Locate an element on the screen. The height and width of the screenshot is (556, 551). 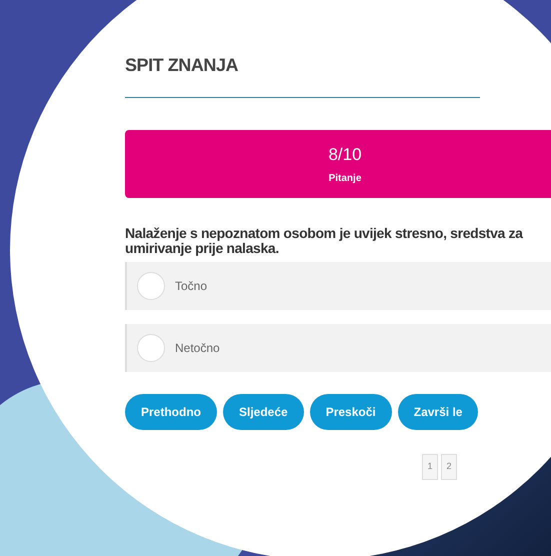
page-number: 2 is located at coordinates (449, 467).